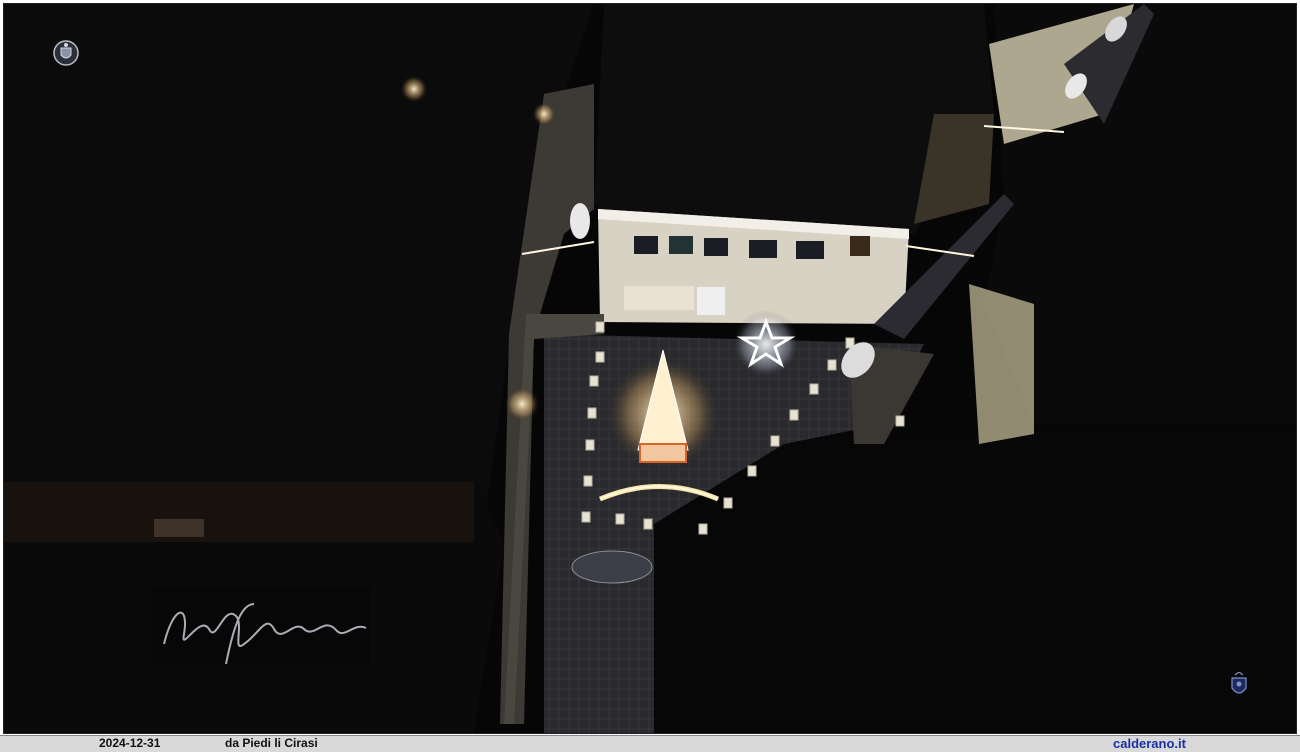 The image size is (1300, 752). I want to click on tree-base, so click(663, 453).